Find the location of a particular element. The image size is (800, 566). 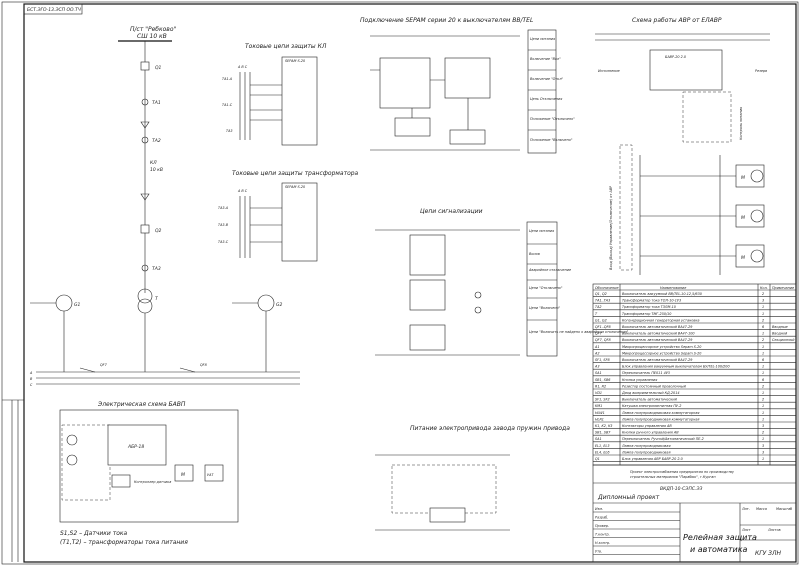

spec-cell: Резистор постоянный проволочный is located at coordinates (654, 386).